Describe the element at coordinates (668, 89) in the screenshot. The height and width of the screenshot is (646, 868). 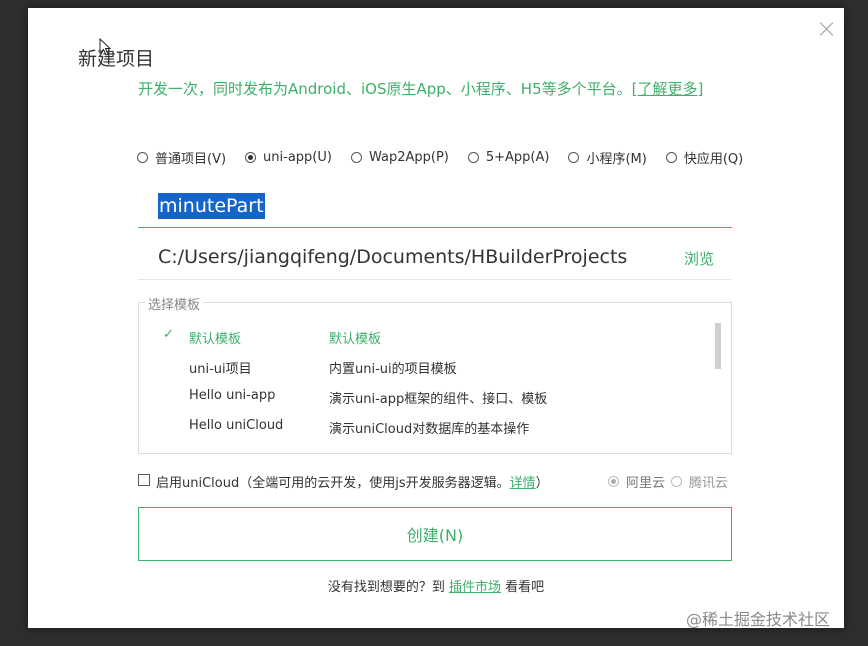
I see `learn-more-link: [了解更多]` at that location.